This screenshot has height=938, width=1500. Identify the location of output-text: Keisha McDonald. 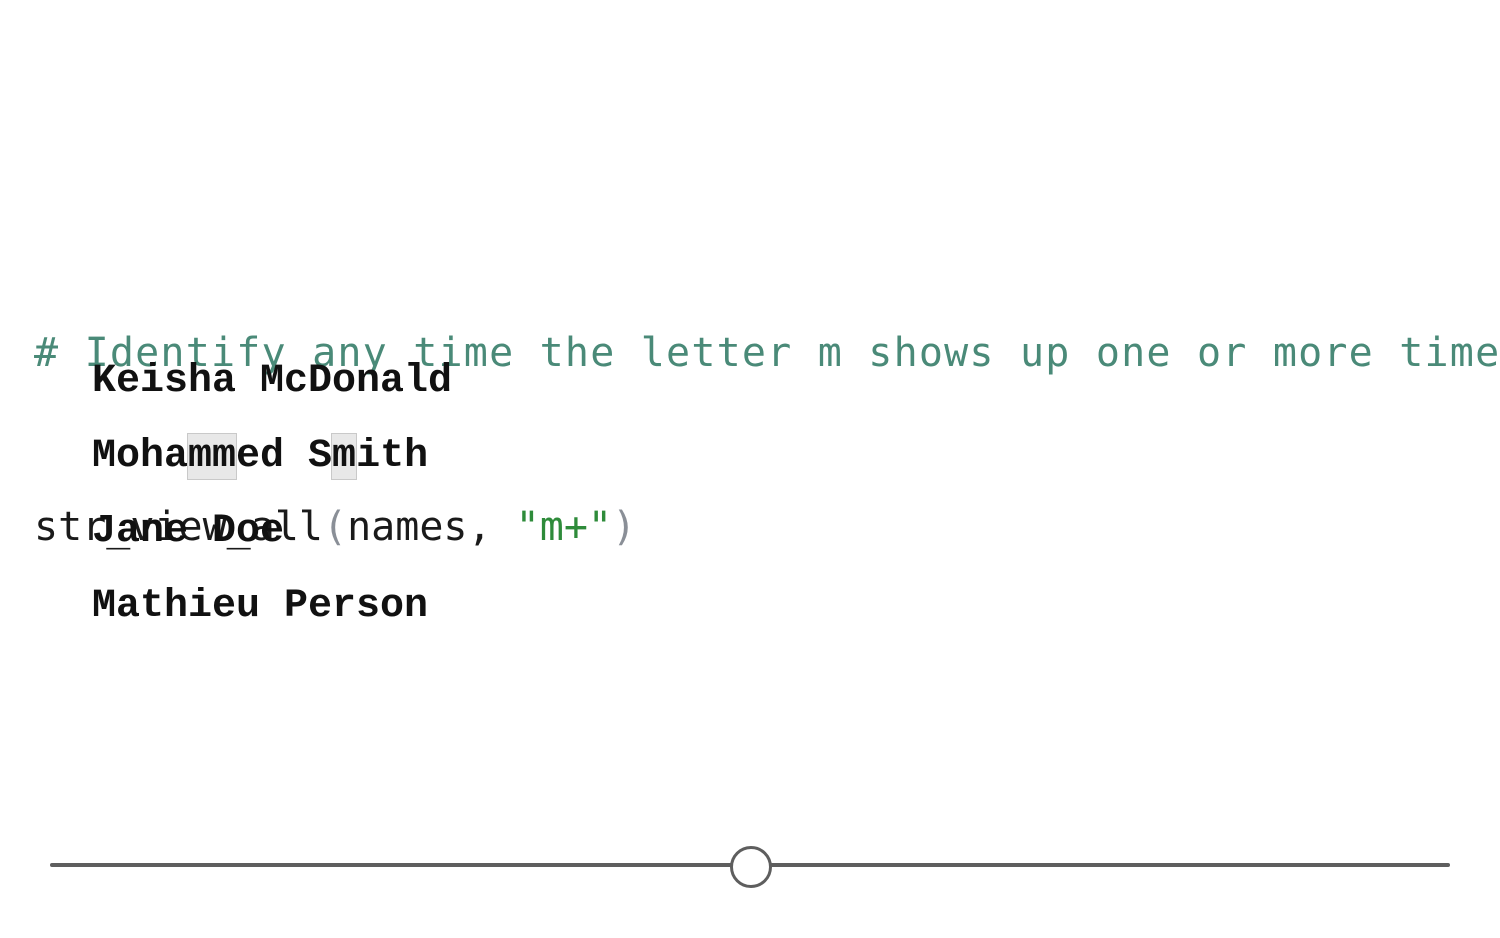
(272, 381).